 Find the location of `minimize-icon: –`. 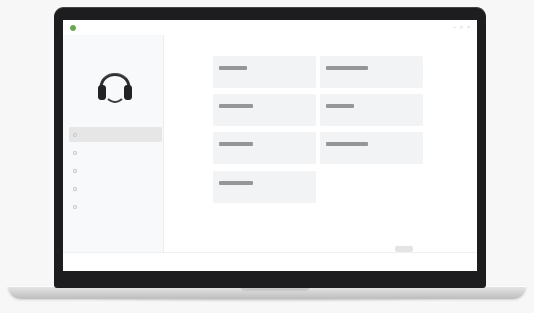

minimize-icon: – is located at coordinates (454, 28).